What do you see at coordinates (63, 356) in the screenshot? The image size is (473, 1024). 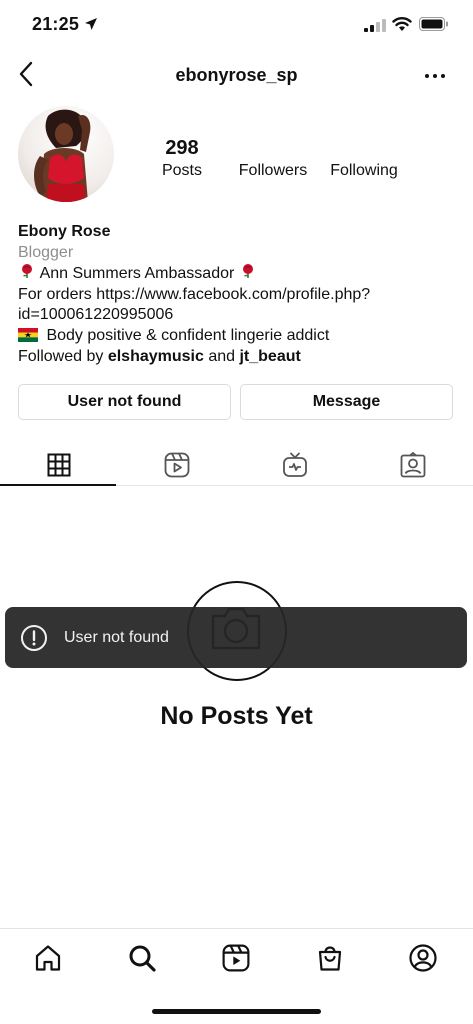 I see `followed-by-prefix: Followed by` at bounding box center [63, 356].